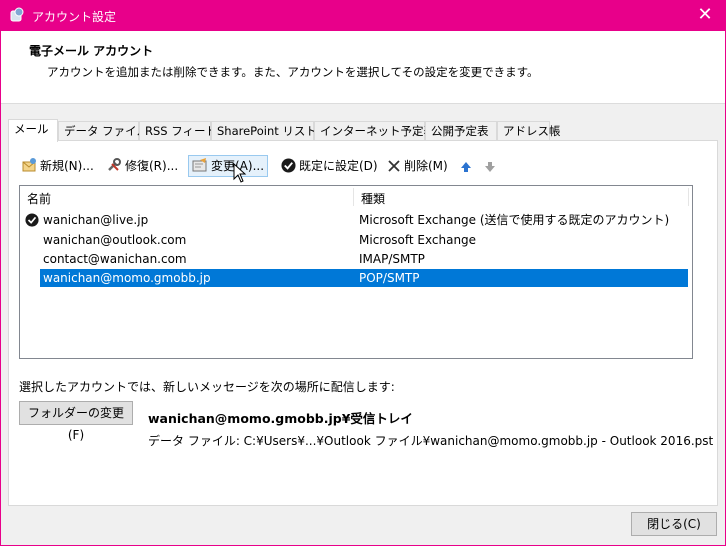  What do you see at coordinates (127, 278) in the screenshot?
I see `account-name: wanichan@momo.gmobb.jp` at bounding box center [127, 278].